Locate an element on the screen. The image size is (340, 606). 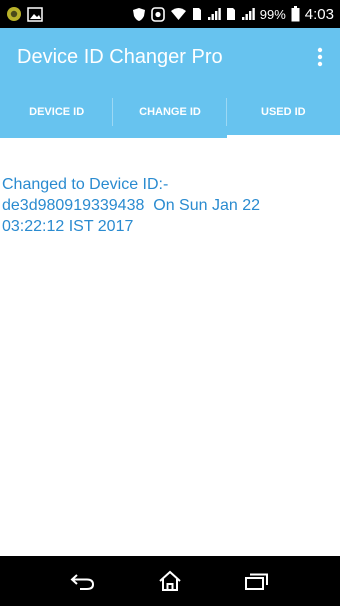
tab-device-id: DEVICE ID is located at coordinates (57, 112).